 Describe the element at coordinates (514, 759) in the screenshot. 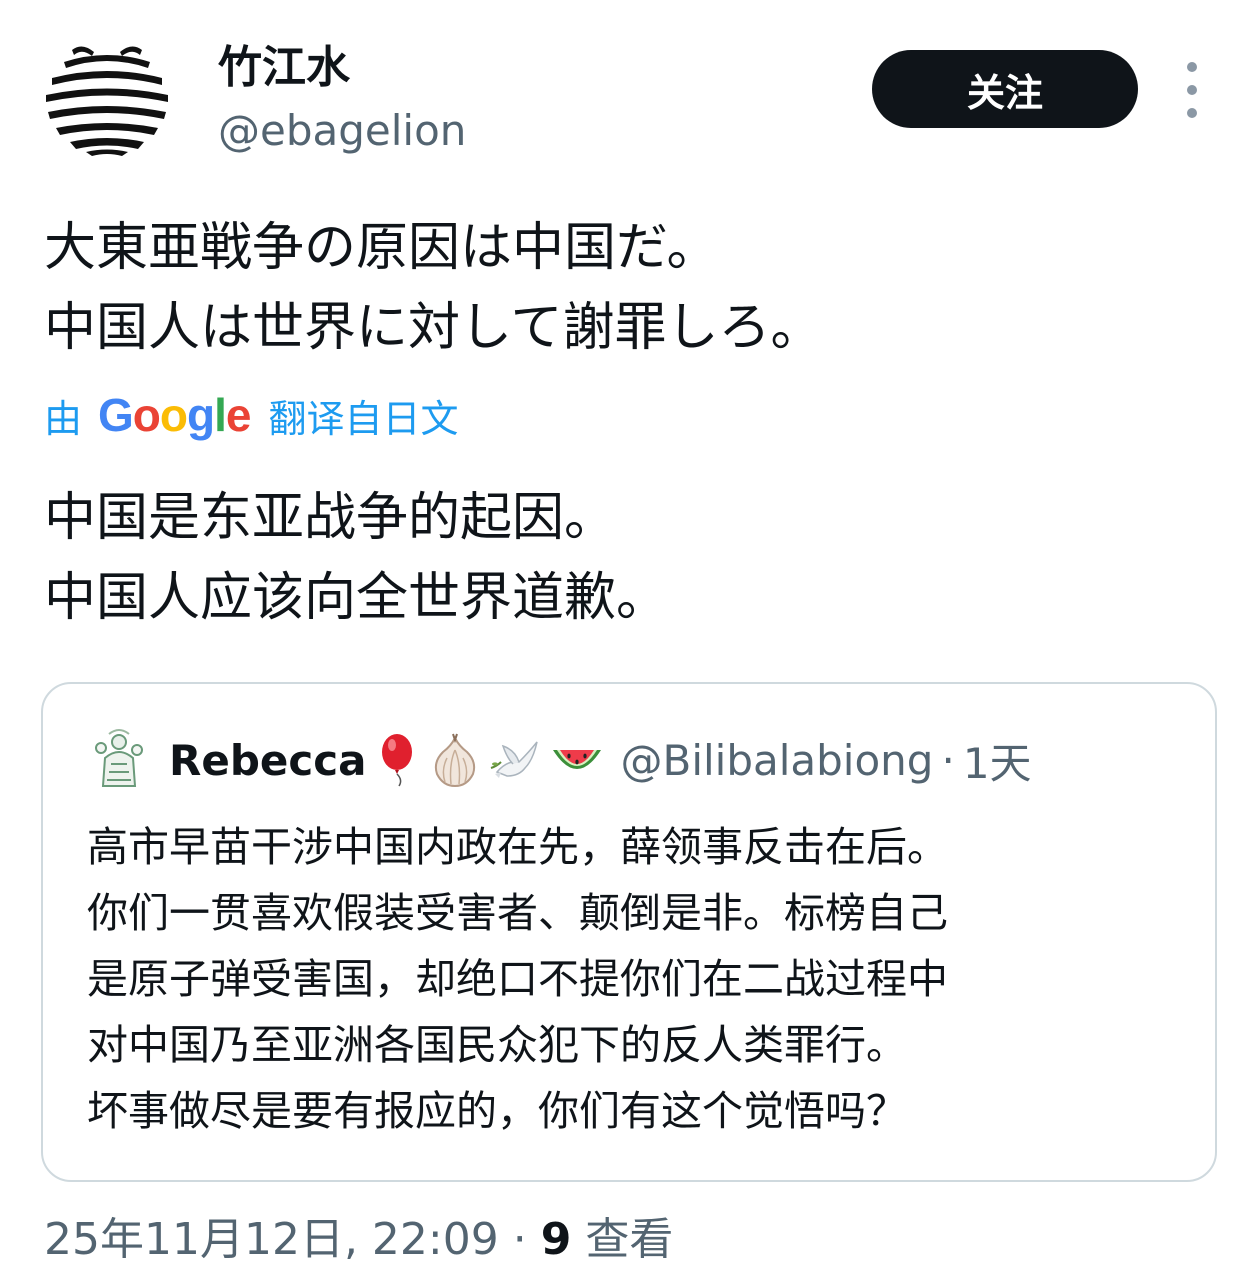

I see `dove-icon` at that location.